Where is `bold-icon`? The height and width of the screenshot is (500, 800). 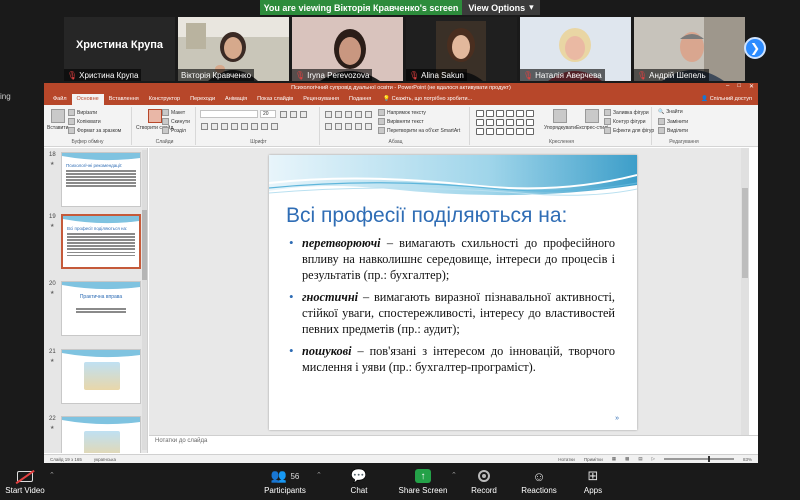 bold-icon is located at coordinates (204, 126).